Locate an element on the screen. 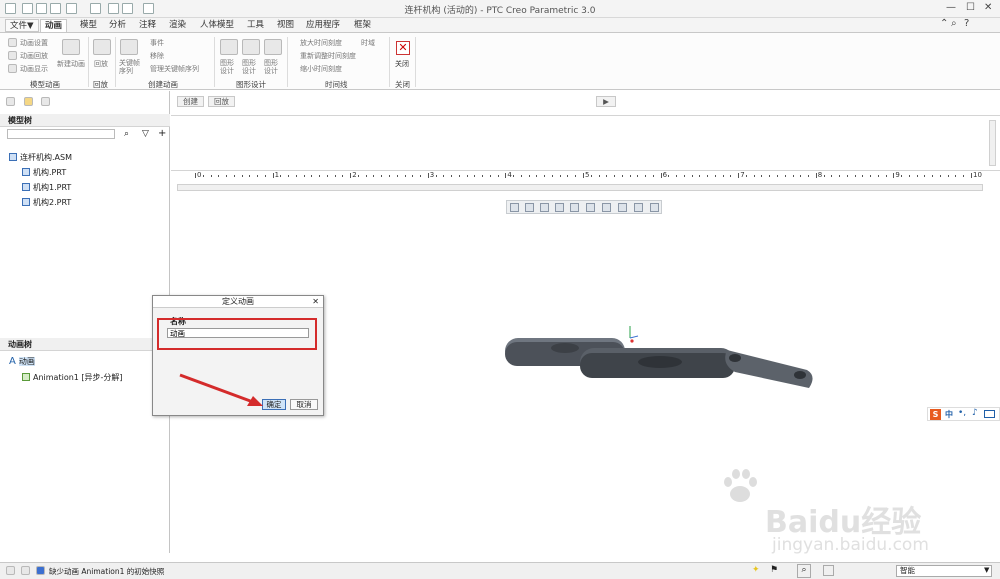  ruler-label: 3 is located at coordinates (432, 175).